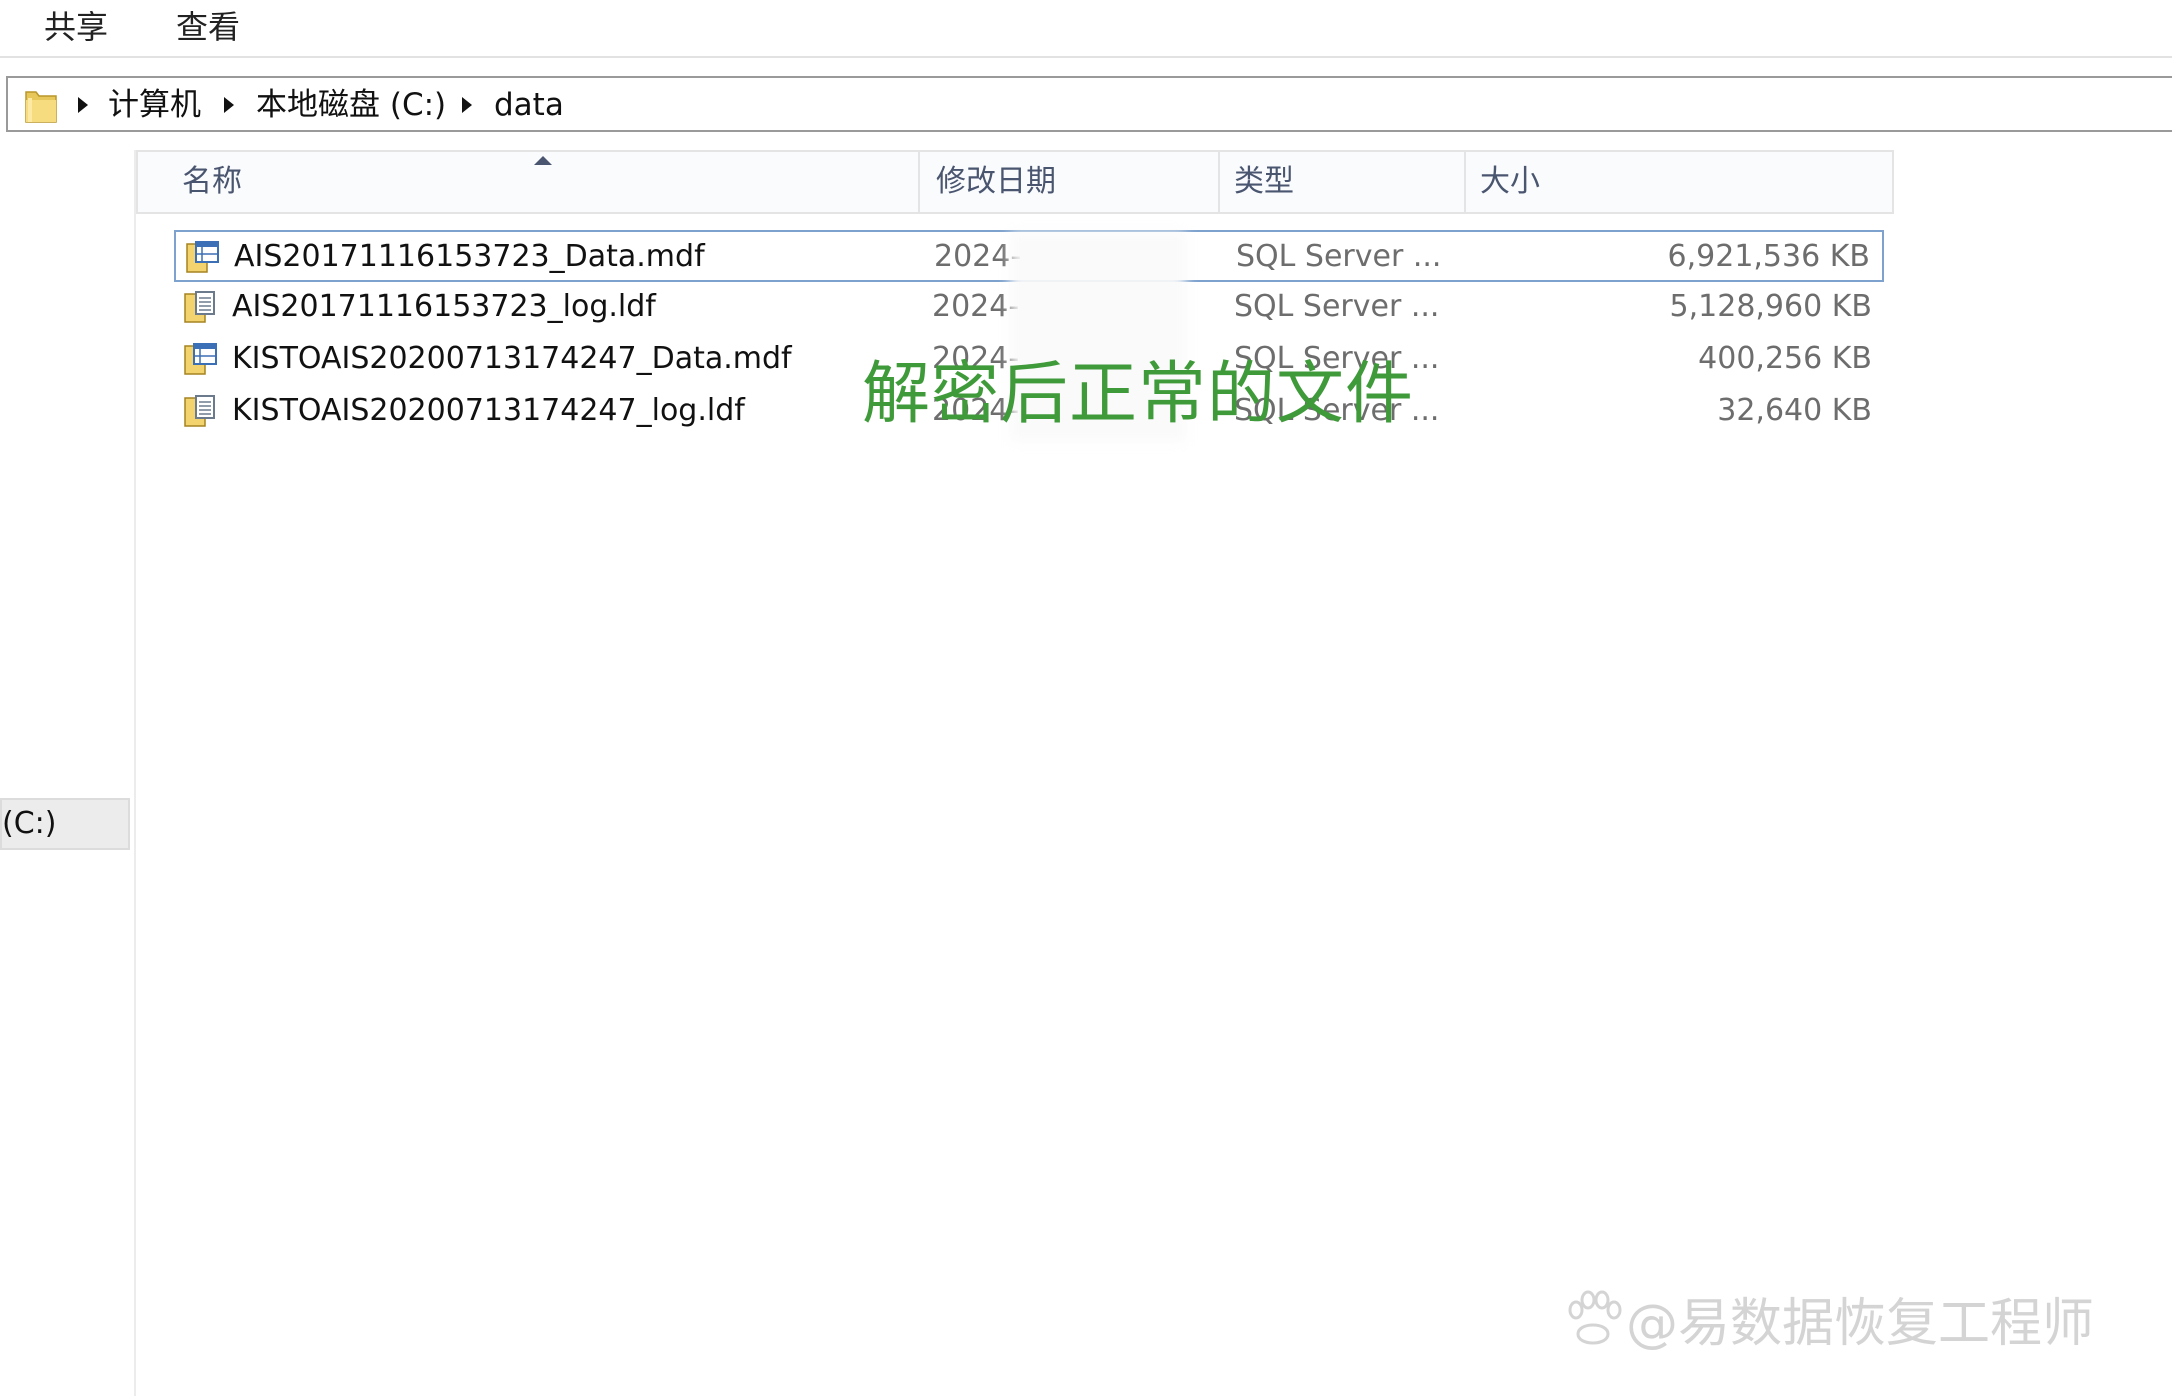  Describe the element at coordinates (212, 182) in the screenshot. I see `column-header-name: 名称` at that location.